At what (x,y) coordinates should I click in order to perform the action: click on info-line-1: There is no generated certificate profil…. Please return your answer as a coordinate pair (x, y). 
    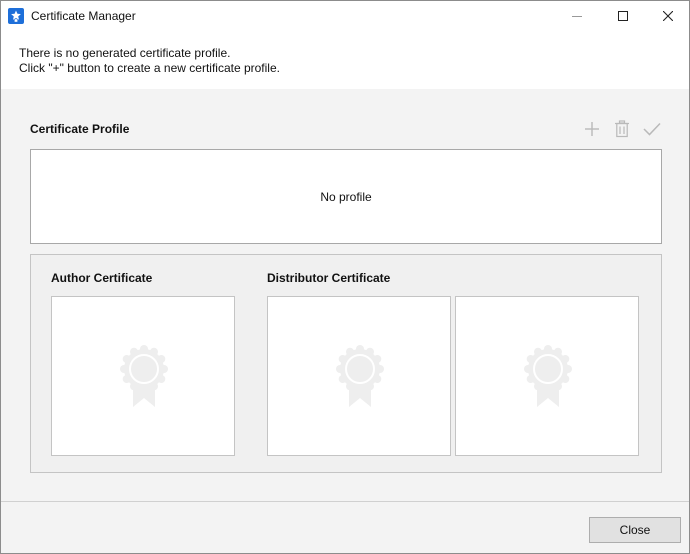
    Looking at the image, I should click on (125, 53).